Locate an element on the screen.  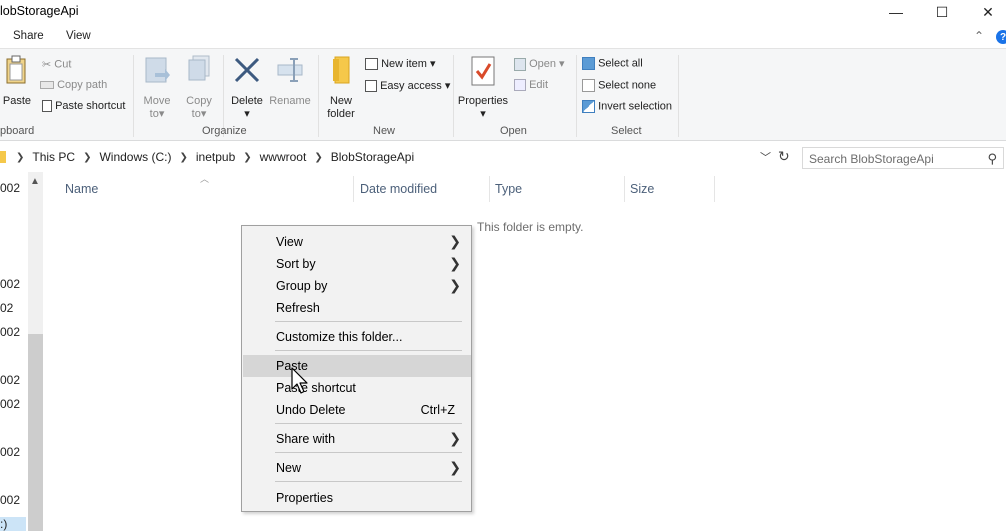
menu-item-paste: Paste is located at coordinates (357, 366).